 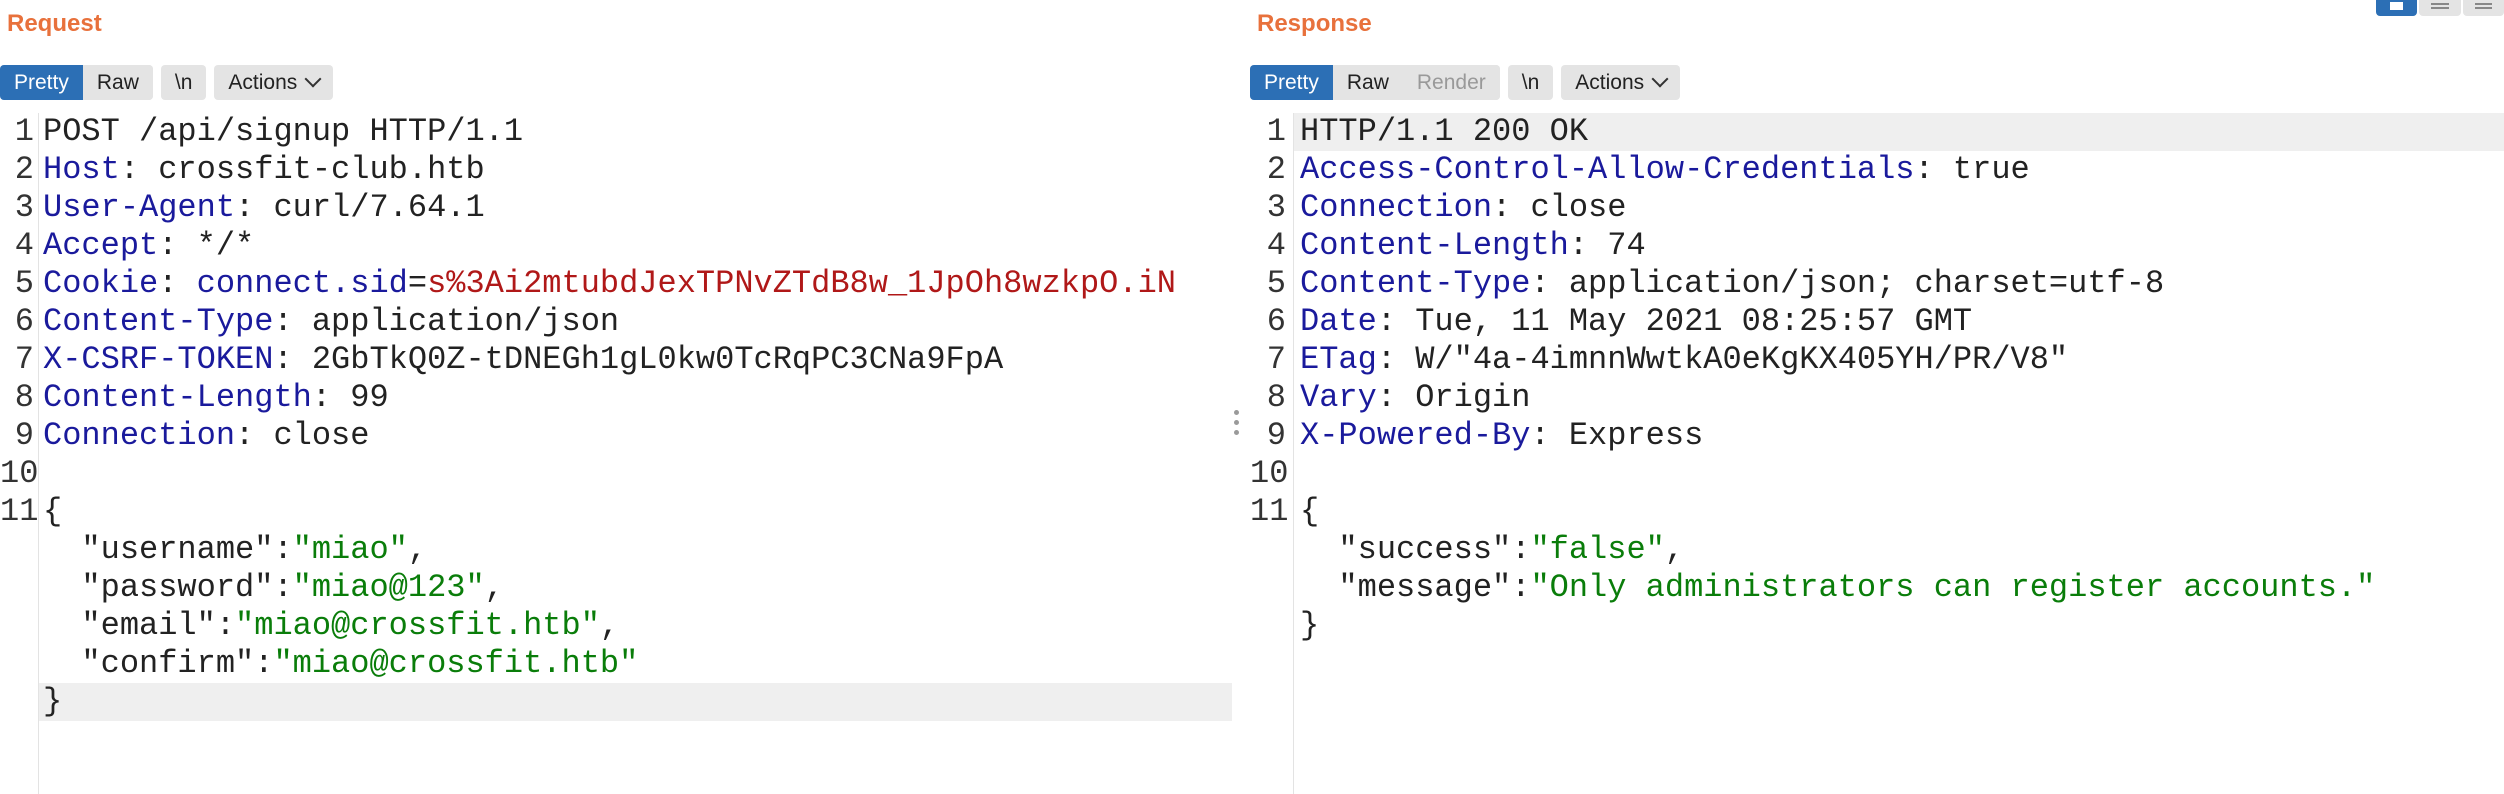 I want to click on response-render-tab: Render, so click(x=1451, y=82).